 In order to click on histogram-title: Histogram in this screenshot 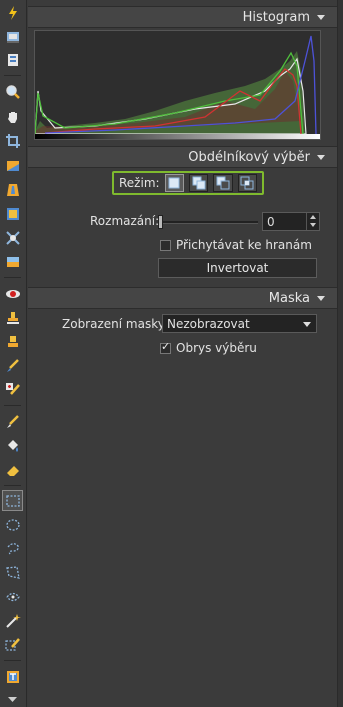, I will do `click(276, 17)`.